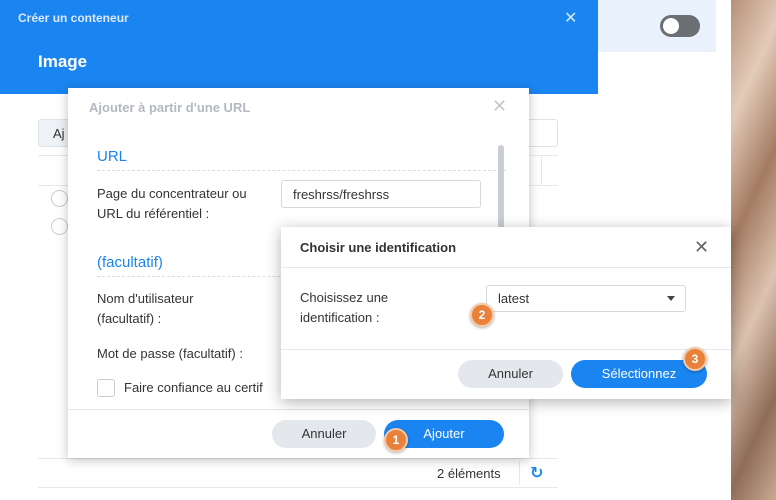  Describe the element at coordinates (671, 26) in the screenshot. I see `toggle-knob` at that location.